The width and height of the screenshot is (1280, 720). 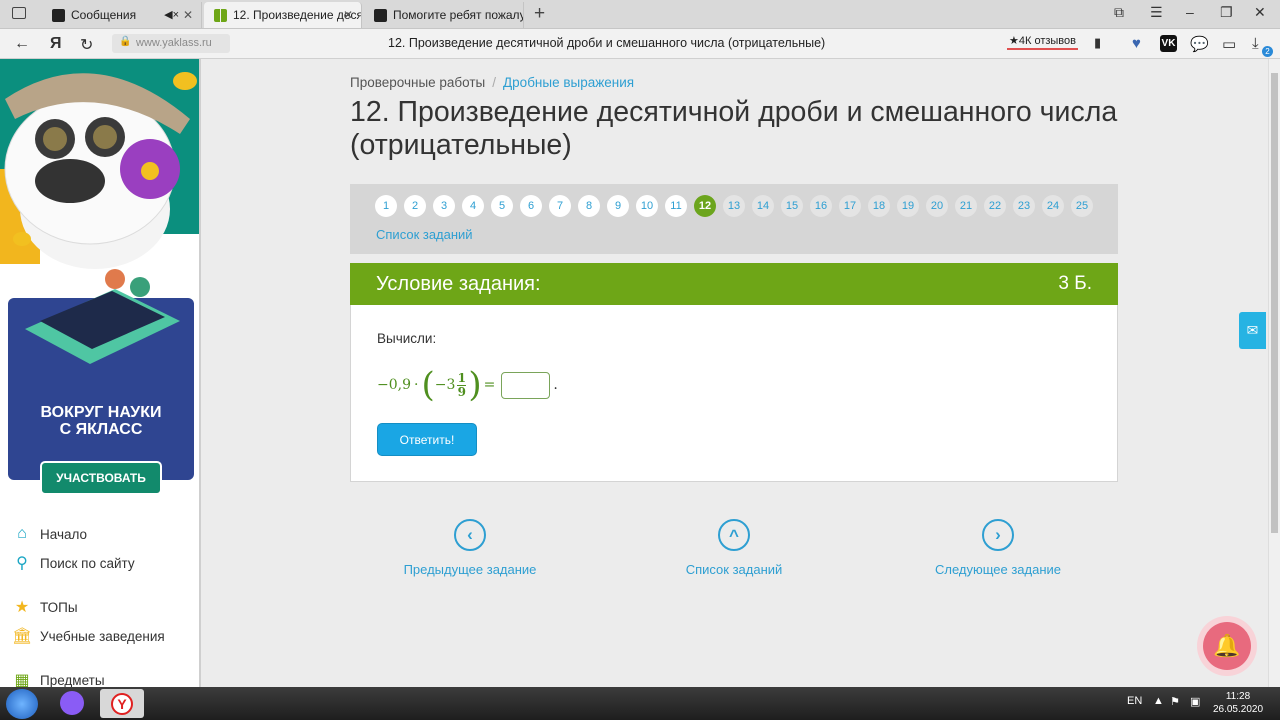 What do you see at coordinates (470, 535) in the screenshot?
I see `chevron-left-icon: ‹` at bounding box center [470, 535].